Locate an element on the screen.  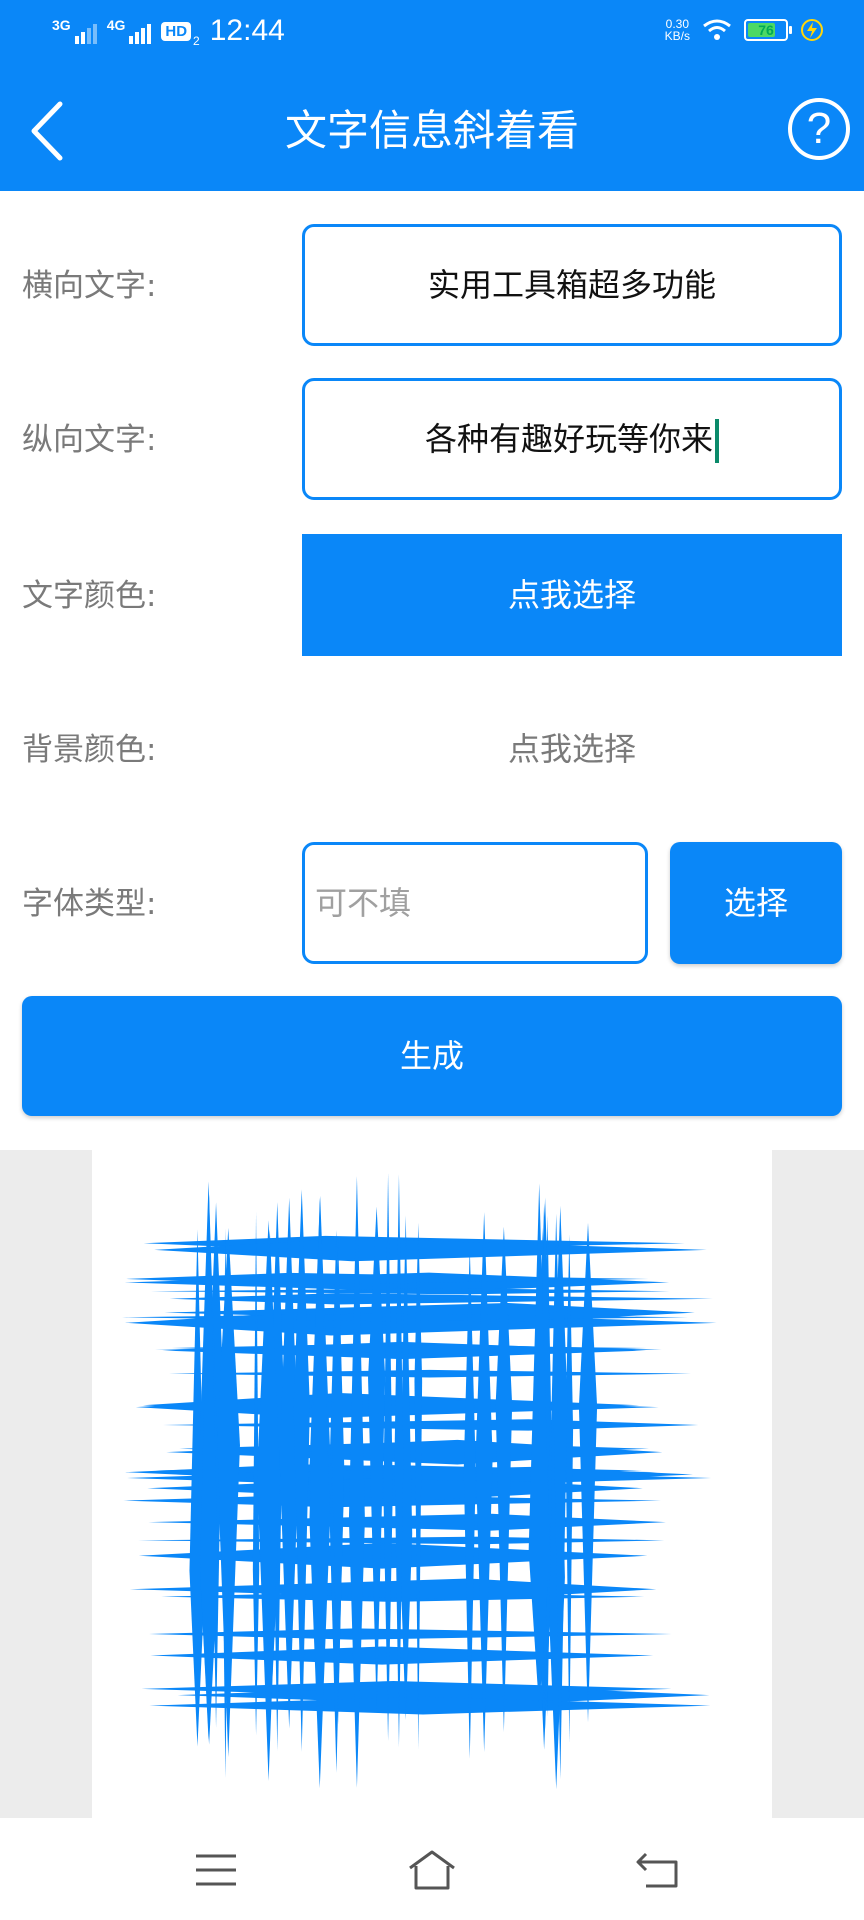
text-caret is located at coordinates (717, 441).